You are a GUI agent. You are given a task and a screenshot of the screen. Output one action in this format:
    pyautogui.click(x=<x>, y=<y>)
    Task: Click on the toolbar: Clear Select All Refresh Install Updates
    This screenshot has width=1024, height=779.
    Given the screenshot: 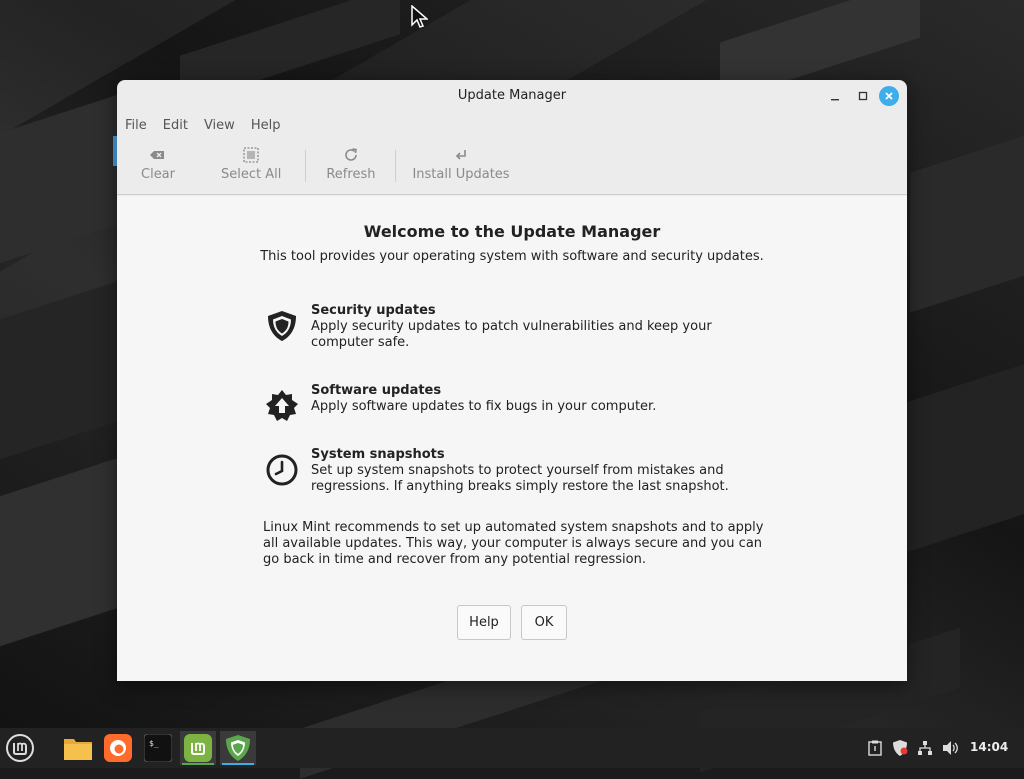 What is the action you would take?
    pyautogui.click(x=512, y=166)
    